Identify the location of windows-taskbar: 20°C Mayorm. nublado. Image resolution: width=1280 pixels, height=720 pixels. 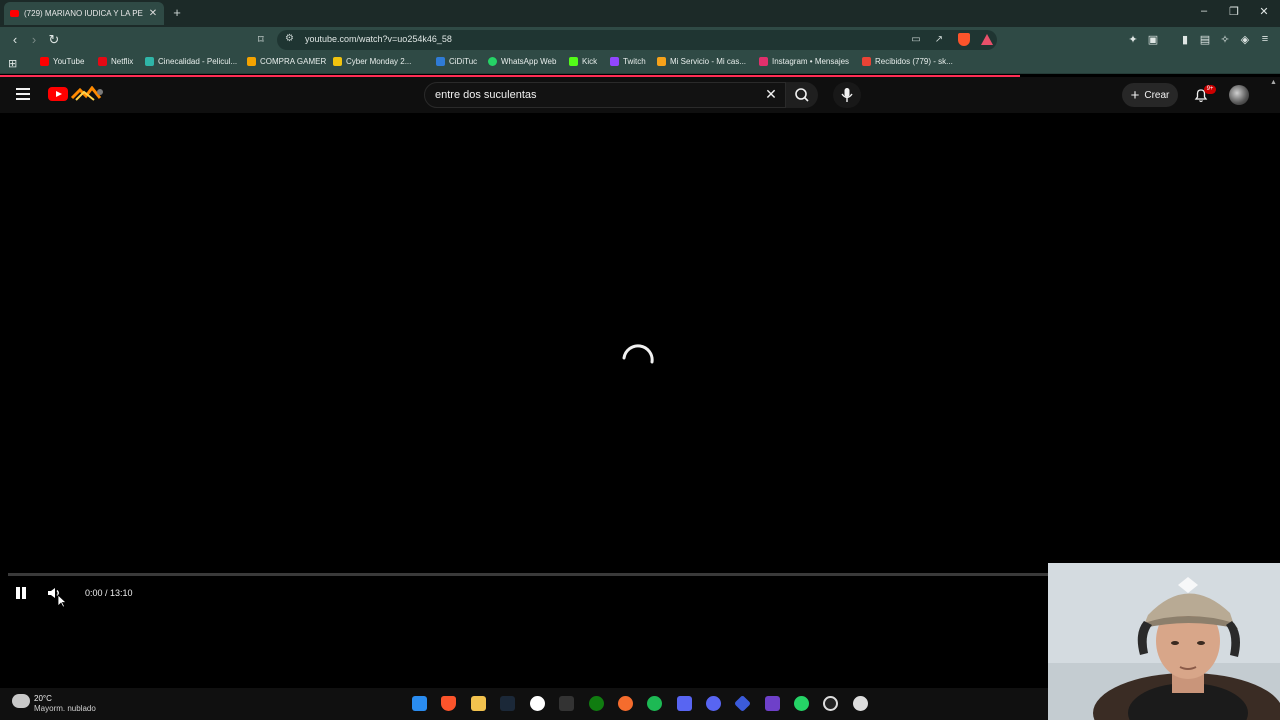
(524, 704).